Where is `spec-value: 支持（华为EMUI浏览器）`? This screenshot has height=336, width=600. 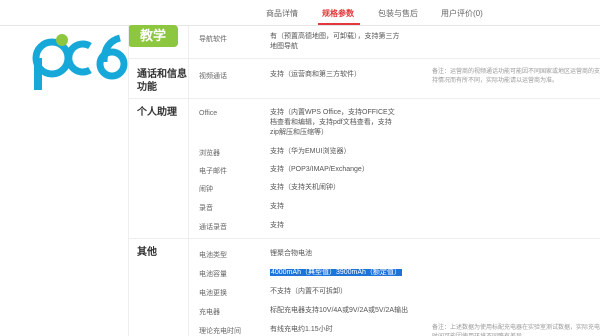
spec-value: 支持（华为EMUI浏览器） is located at coordinates (310, 151).